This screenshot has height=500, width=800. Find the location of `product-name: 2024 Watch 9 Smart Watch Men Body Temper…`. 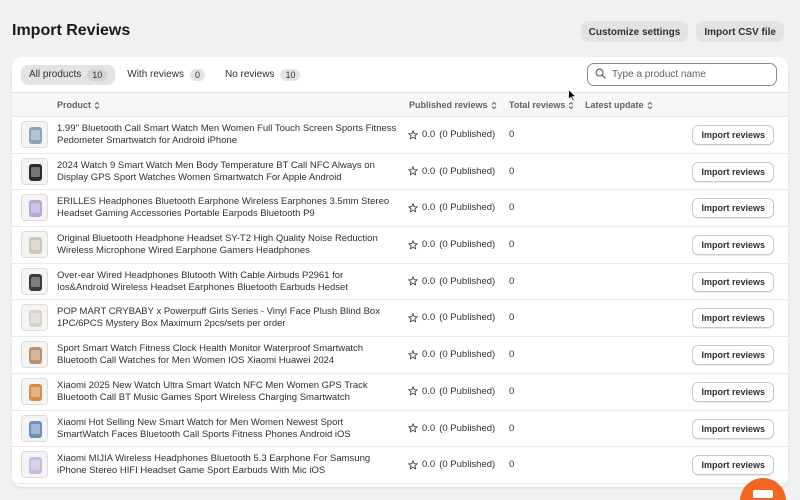

product-name: 2024 Watch 9 Smart Watch Men Body Temper… is located at coordinates (227, 172).